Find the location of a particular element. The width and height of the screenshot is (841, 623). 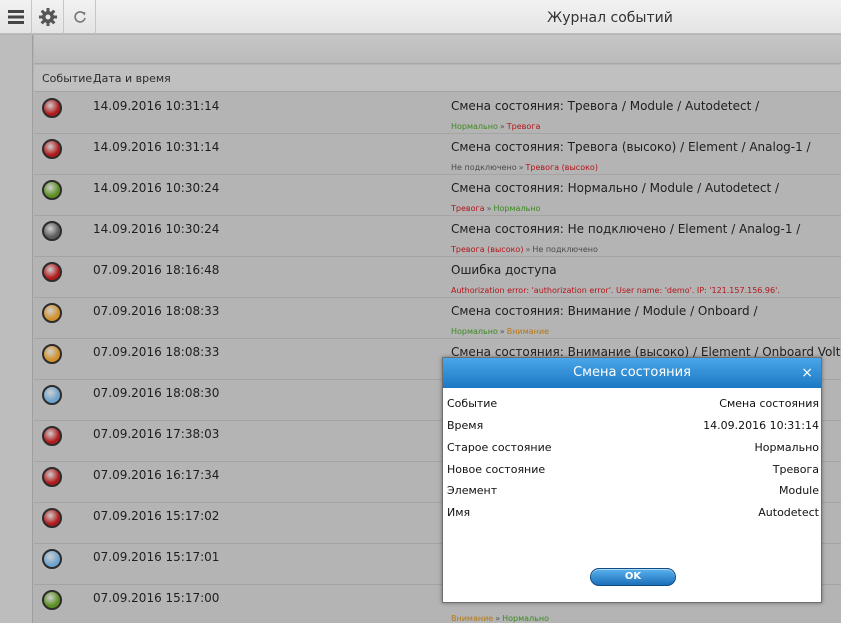

event-datetime: 07.09.2016 15:17:00 is located at coordinates (156, 598).